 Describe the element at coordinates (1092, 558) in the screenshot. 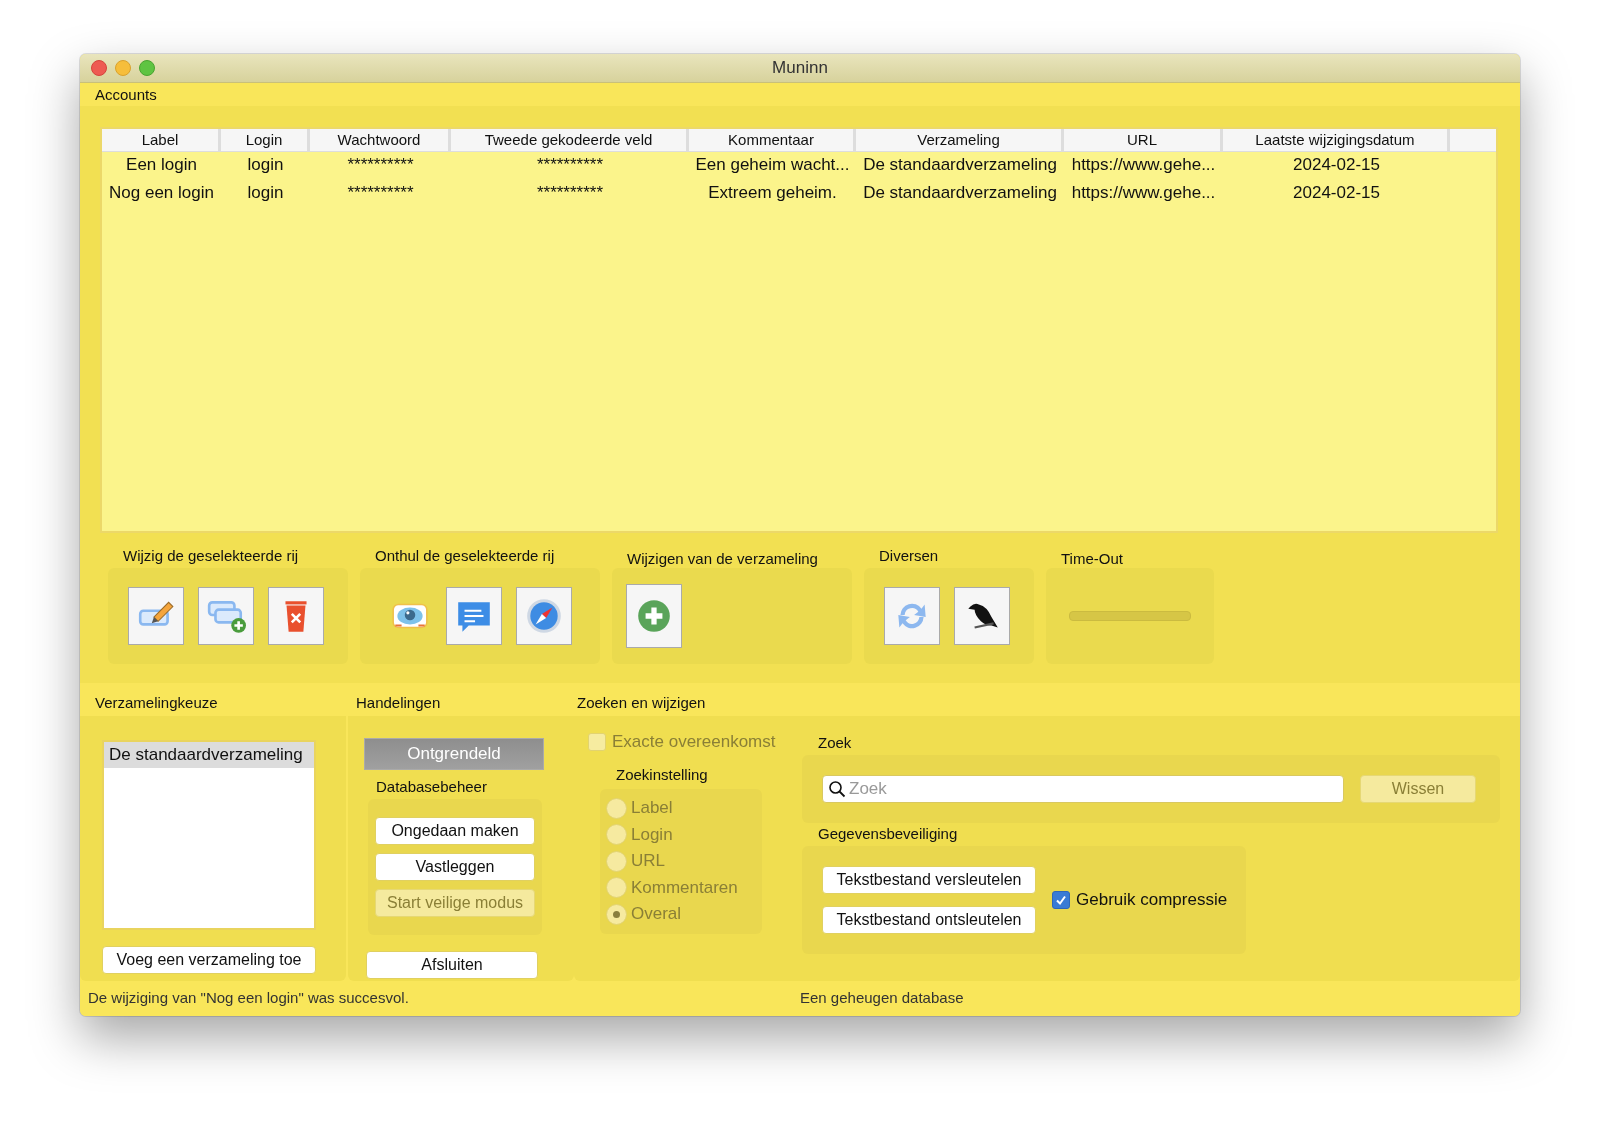

I see `group-title: Time-Out` at that location.